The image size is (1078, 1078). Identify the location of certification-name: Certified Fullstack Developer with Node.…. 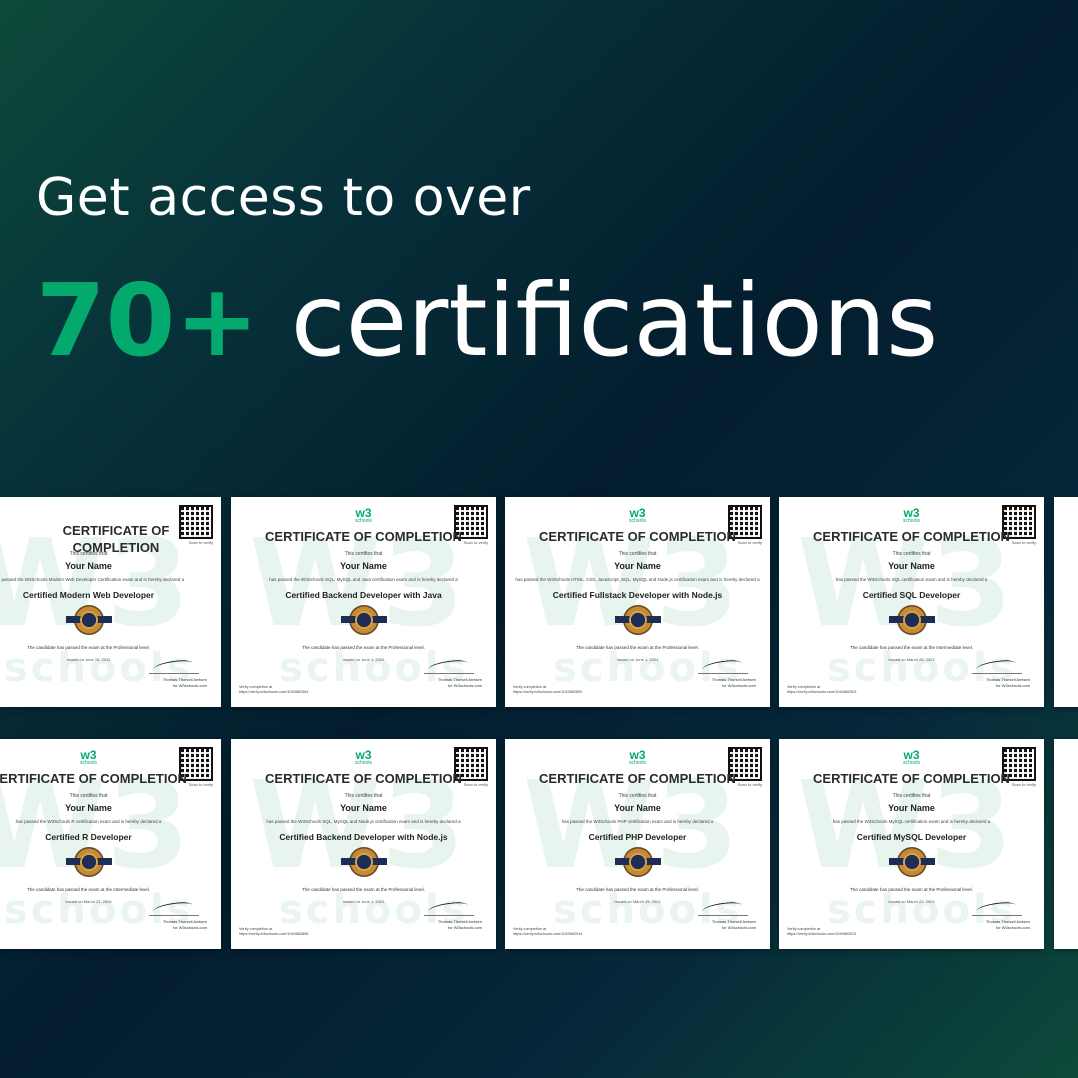
(637, 595).